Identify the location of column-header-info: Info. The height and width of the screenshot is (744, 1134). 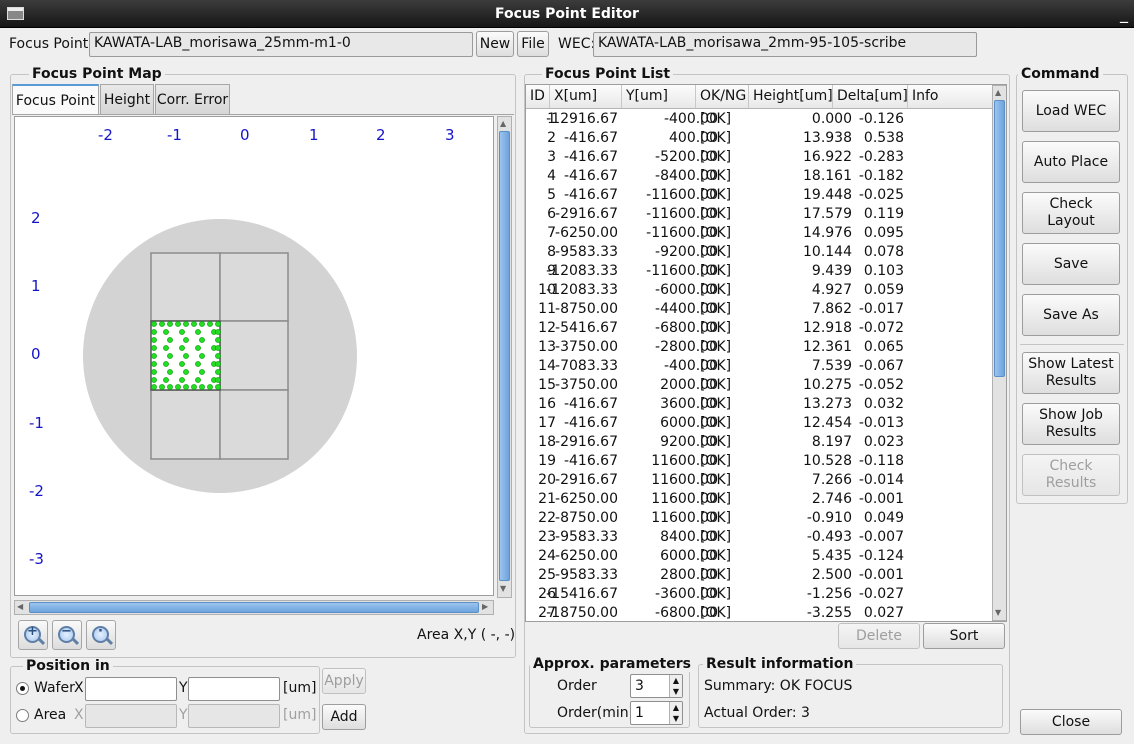
(950, 97).